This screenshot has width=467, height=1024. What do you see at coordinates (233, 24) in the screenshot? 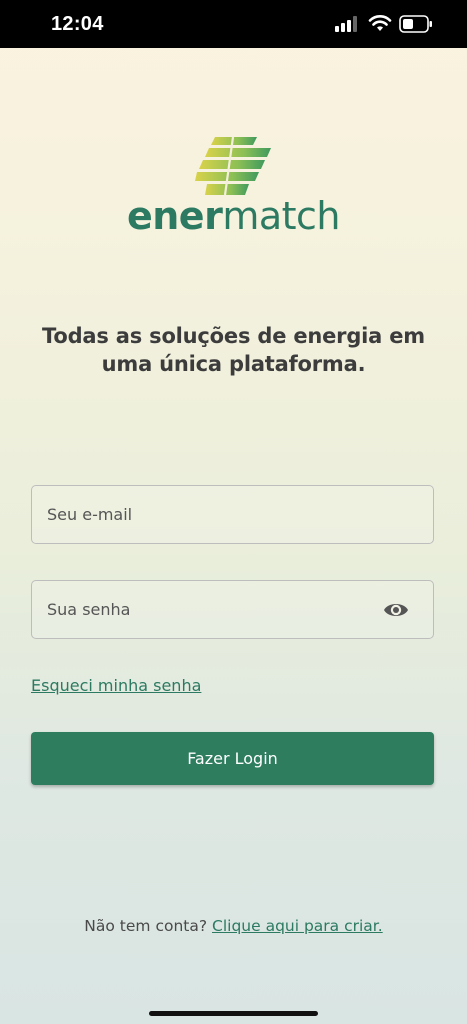
I see `status-bar: 12:04` at bounding box center [233, 24].